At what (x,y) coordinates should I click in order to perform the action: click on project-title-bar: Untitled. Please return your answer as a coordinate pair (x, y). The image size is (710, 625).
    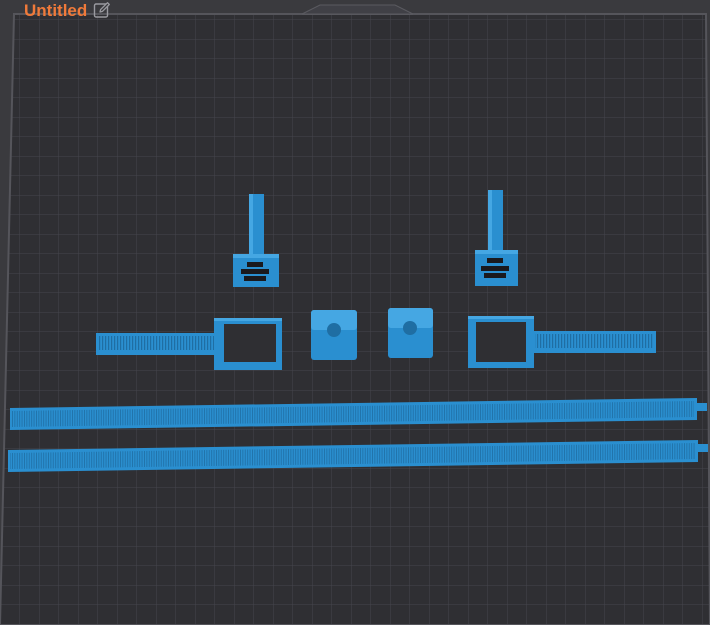
    Looking at the image, I should click on (56, 10).